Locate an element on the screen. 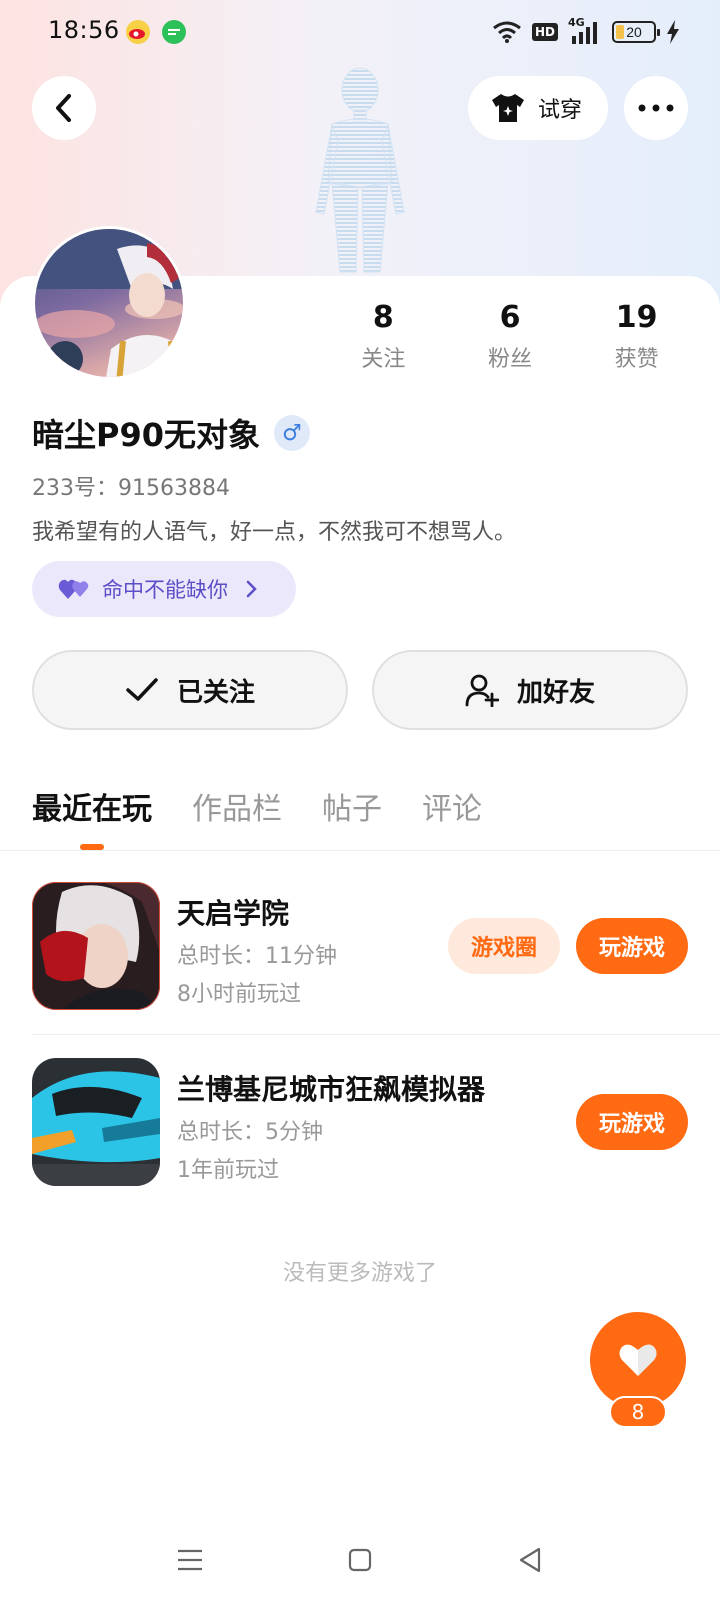  likes-count: 19 is located at coordinates (636, 317).